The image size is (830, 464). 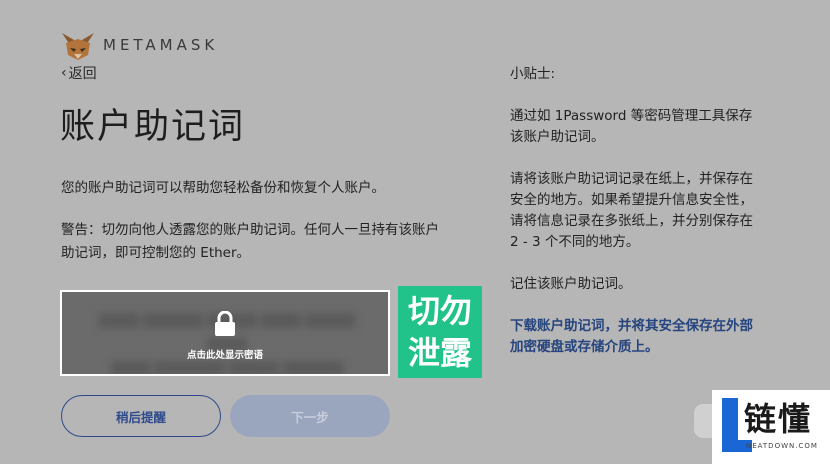 I want to click on scroll-edge-handle, so click(x=703, y=421).